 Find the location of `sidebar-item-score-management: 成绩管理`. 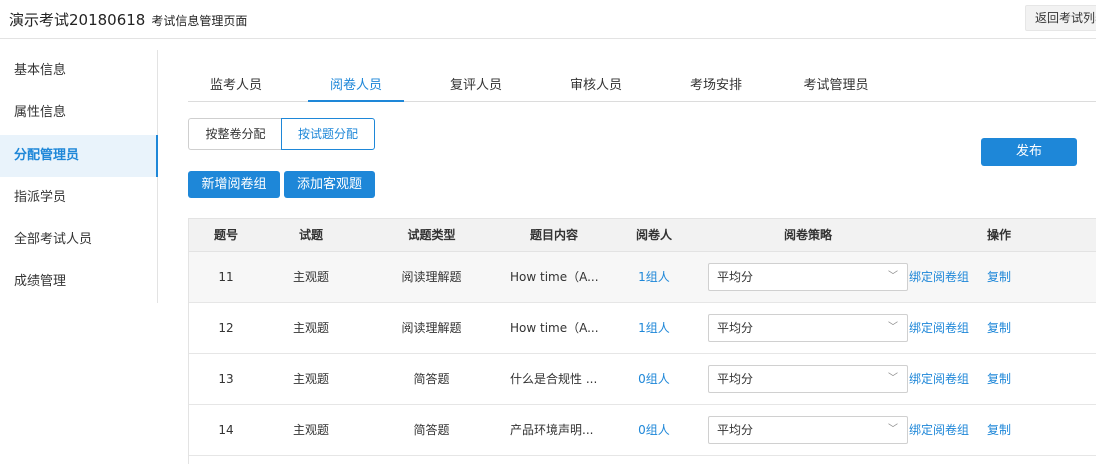

sidebar-item-score-management: 成绩管理 is located at coordinates (79, 282).